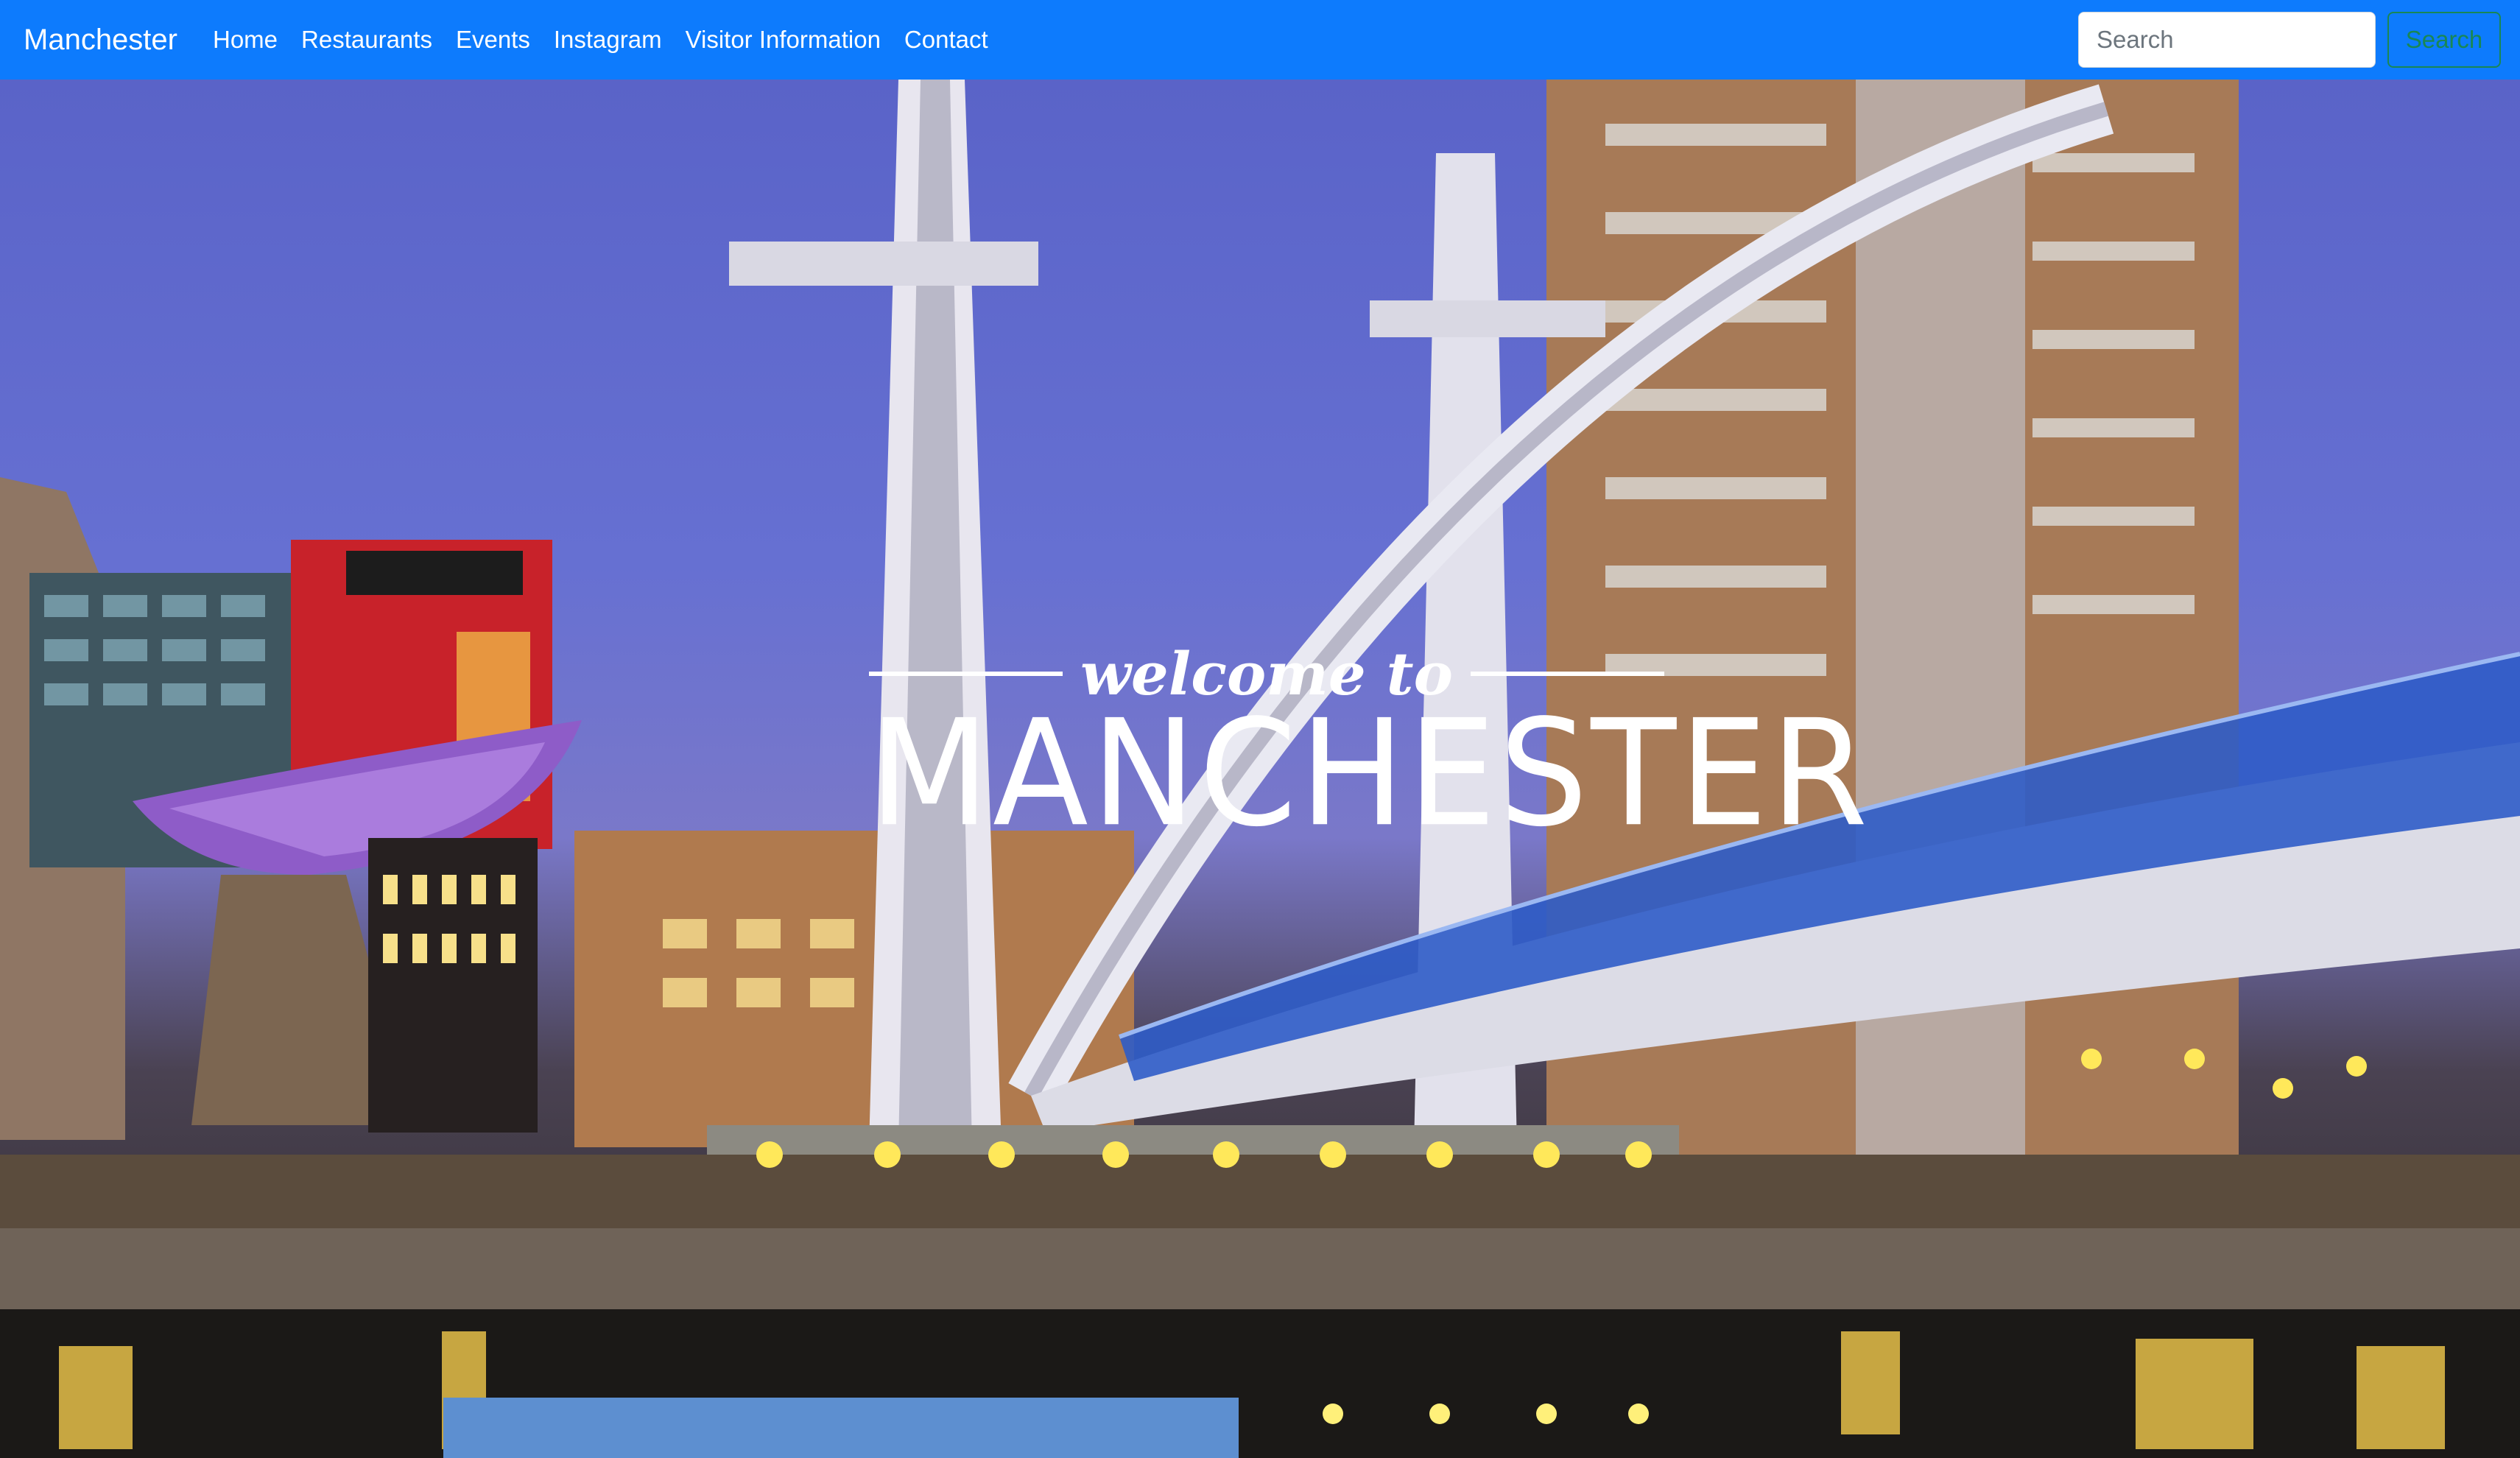 The width and height of the screenshot is (2520, 1458). What do you see at coordinates (2444, 40) in the screenshot?
I see `search-button: Search` at bounding box center [2444, 40].